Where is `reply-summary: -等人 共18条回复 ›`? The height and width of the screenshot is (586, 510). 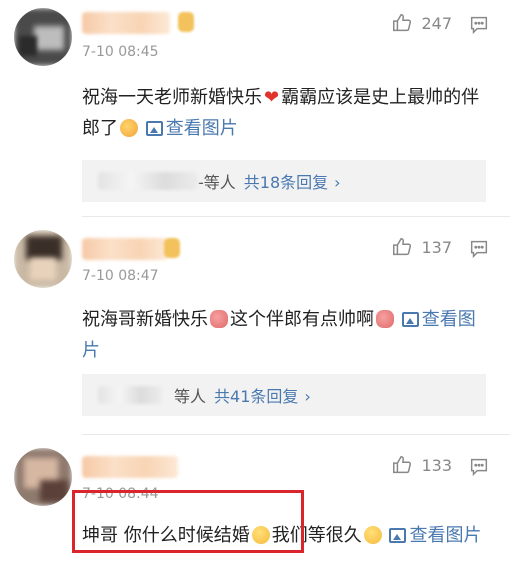
reply-summary: -等人 共18条回复 › is located at coordinates (284, 181).